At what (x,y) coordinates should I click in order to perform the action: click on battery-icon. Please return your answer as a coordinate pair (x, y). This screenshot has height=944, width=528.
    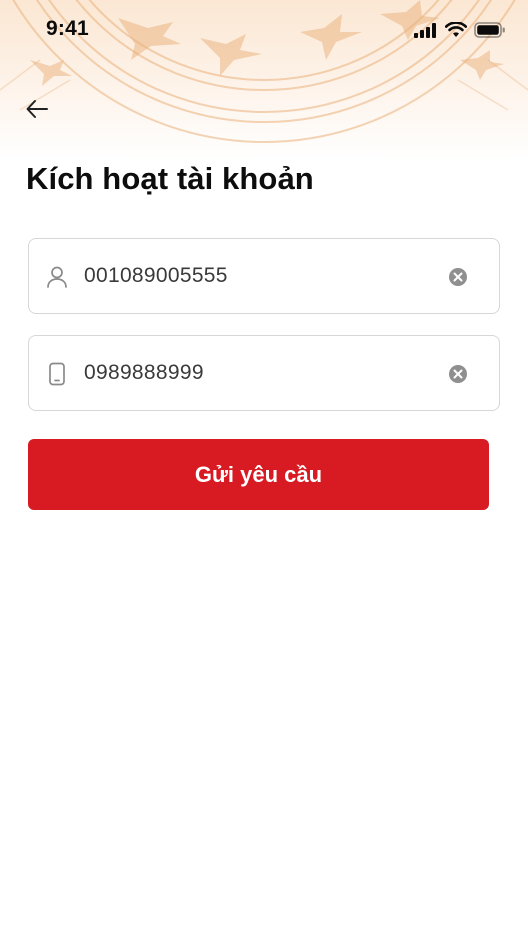
    Looking at the image, I should click on (489, 30).